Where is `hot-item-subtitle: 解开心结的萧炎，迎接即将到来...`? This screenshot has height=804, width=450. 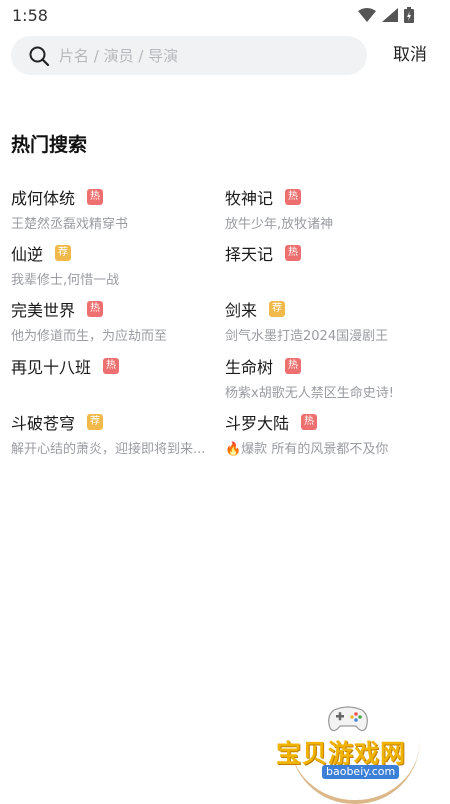 hot-item-subtitle: 解开心结的萧炎，迎接即将到来... is located at coordinates (108, 449).